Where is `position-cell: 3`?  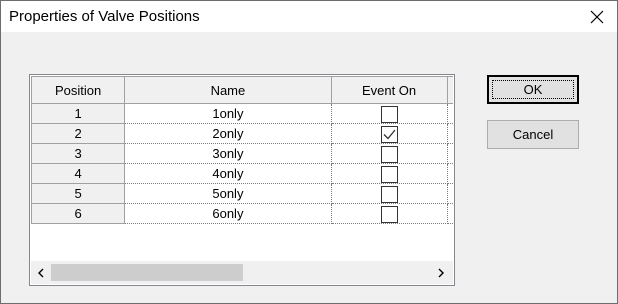
position-cell: 3 is located at coordinates (78, 153).